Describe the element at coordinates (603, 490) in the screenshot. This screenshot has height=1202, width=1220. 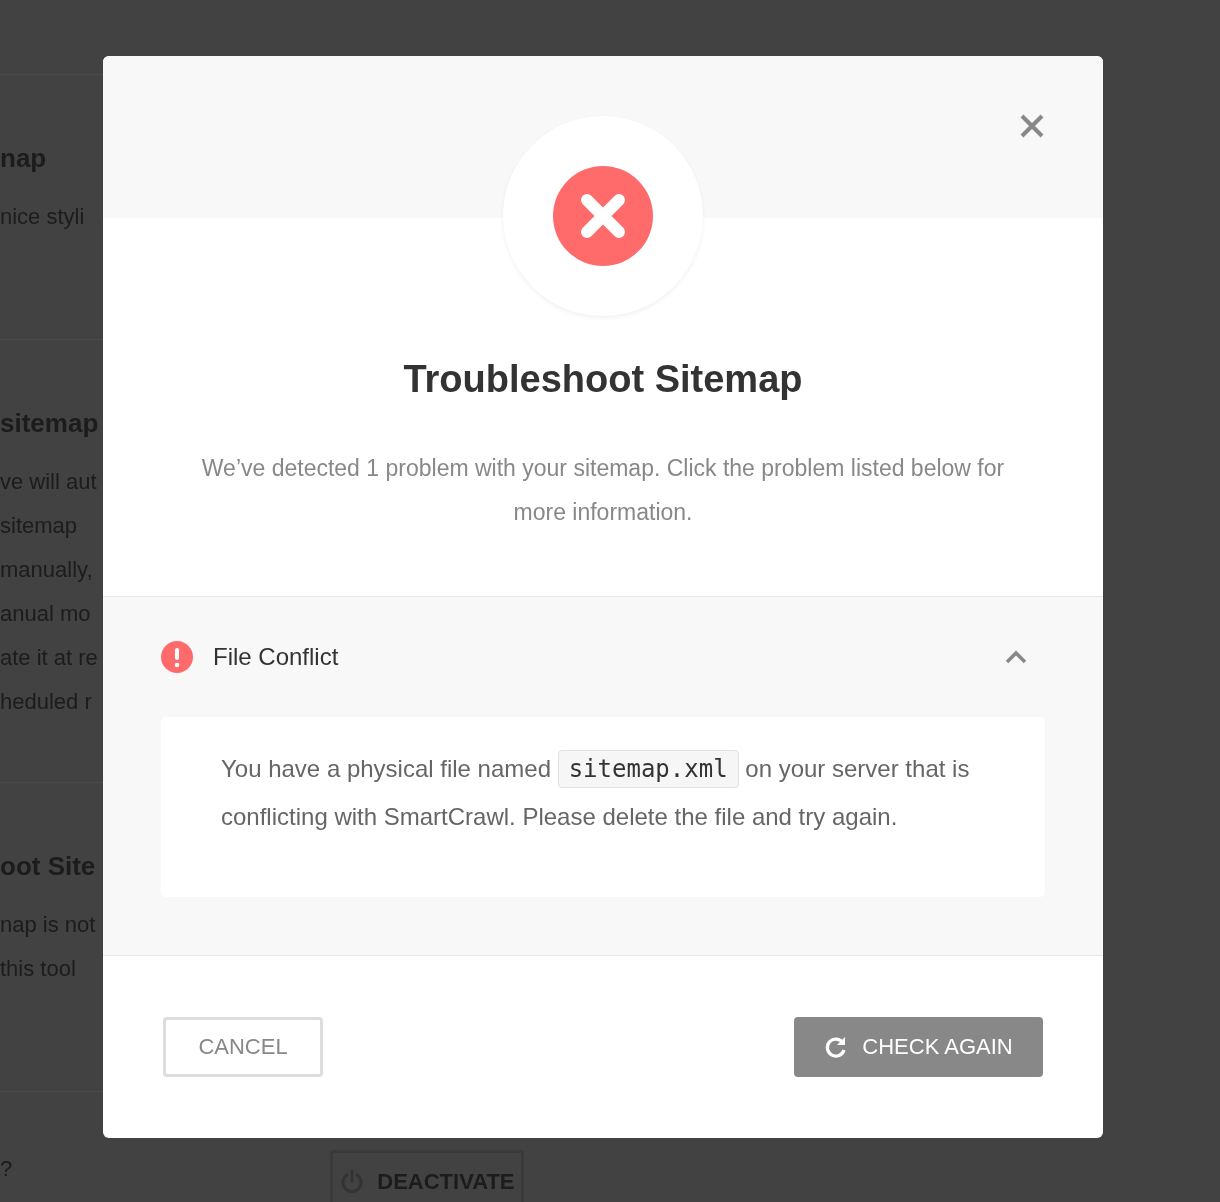
I see `dialog-description: We’ve detected 1 problem with your sitemap. Click the problem listed below for more information.` at that location.